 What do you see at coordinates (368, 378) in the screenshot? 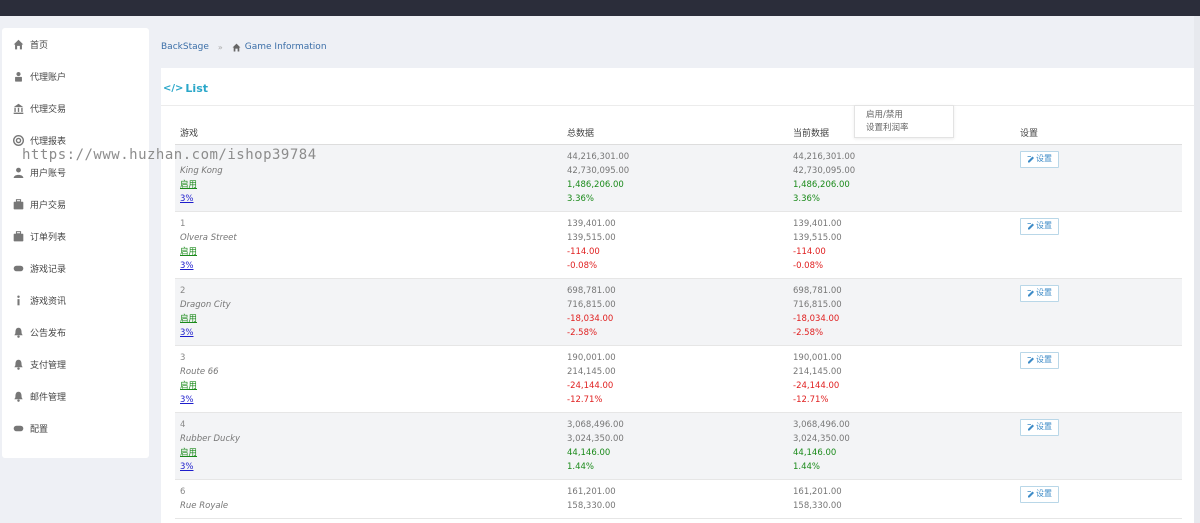
I see `game-cell: 3 Route 66 启用 3%` at bounding box center [368, 378].